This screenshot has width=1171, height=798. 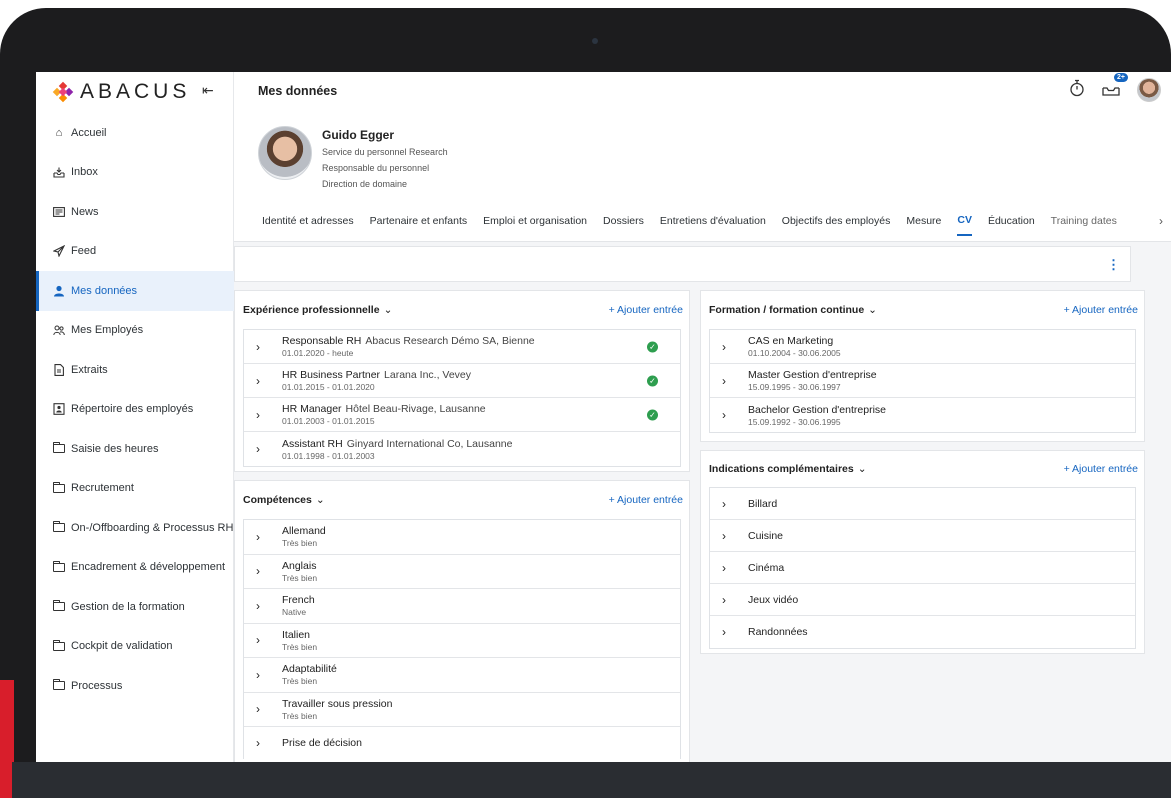 I want to click on sidebar-item-mes-donnees: Mes données, so click(x=135, y=291).